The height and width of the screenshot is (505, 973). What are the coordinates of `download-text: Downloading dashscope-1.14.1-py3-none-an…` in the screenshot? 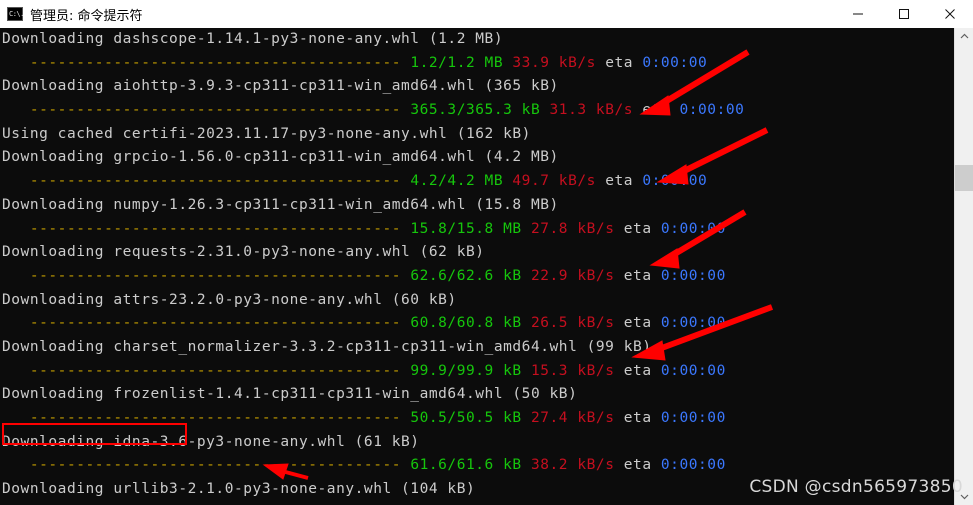 It's located at (253, 39).